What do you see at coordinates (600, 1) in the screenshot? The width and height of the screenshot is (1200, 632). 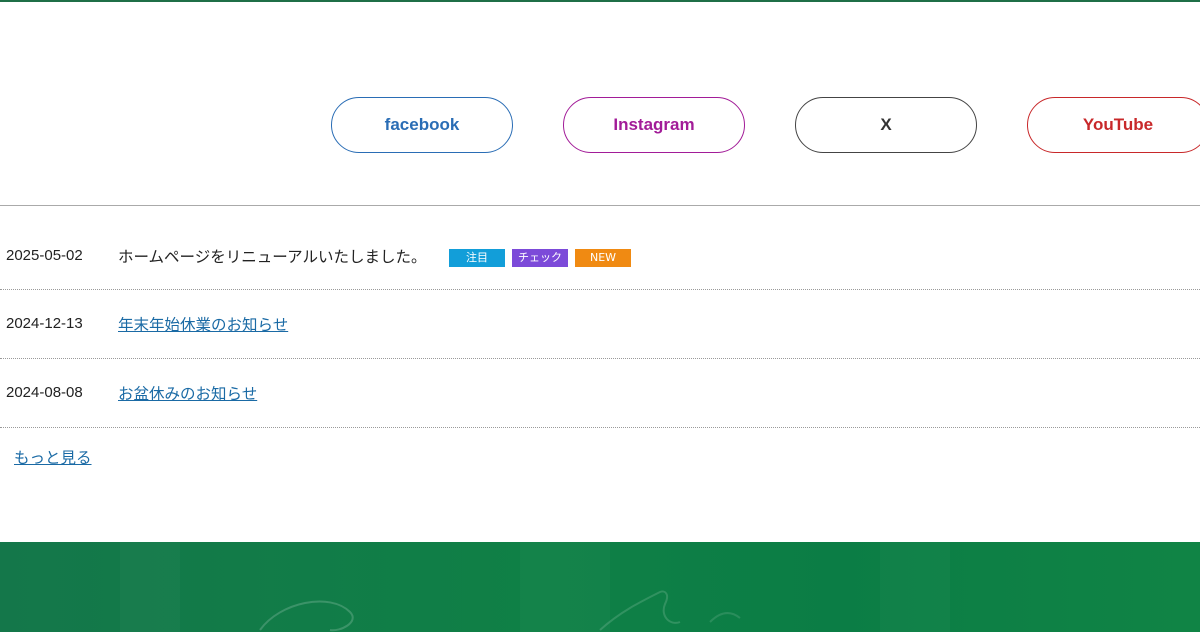 I see `top-rule` at bounding box center [600, 1].